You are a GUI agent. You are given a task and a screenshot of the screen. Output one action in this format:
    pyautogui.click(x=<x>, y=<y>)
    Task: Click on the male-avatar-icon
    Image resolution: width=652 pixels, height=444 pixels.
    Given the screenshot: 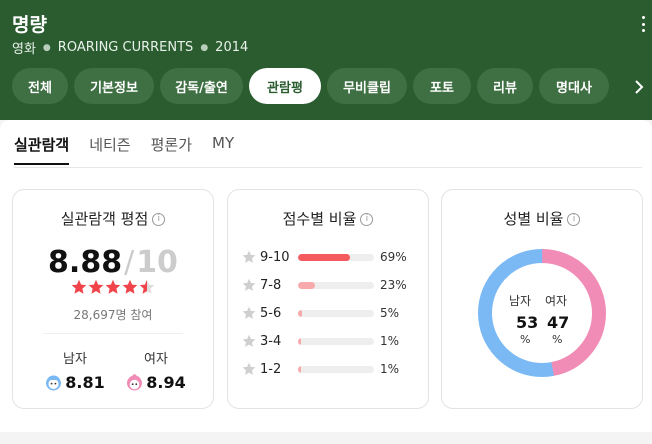 What is the action you would take?
    pyautogui.click(x=54, y=383)
    